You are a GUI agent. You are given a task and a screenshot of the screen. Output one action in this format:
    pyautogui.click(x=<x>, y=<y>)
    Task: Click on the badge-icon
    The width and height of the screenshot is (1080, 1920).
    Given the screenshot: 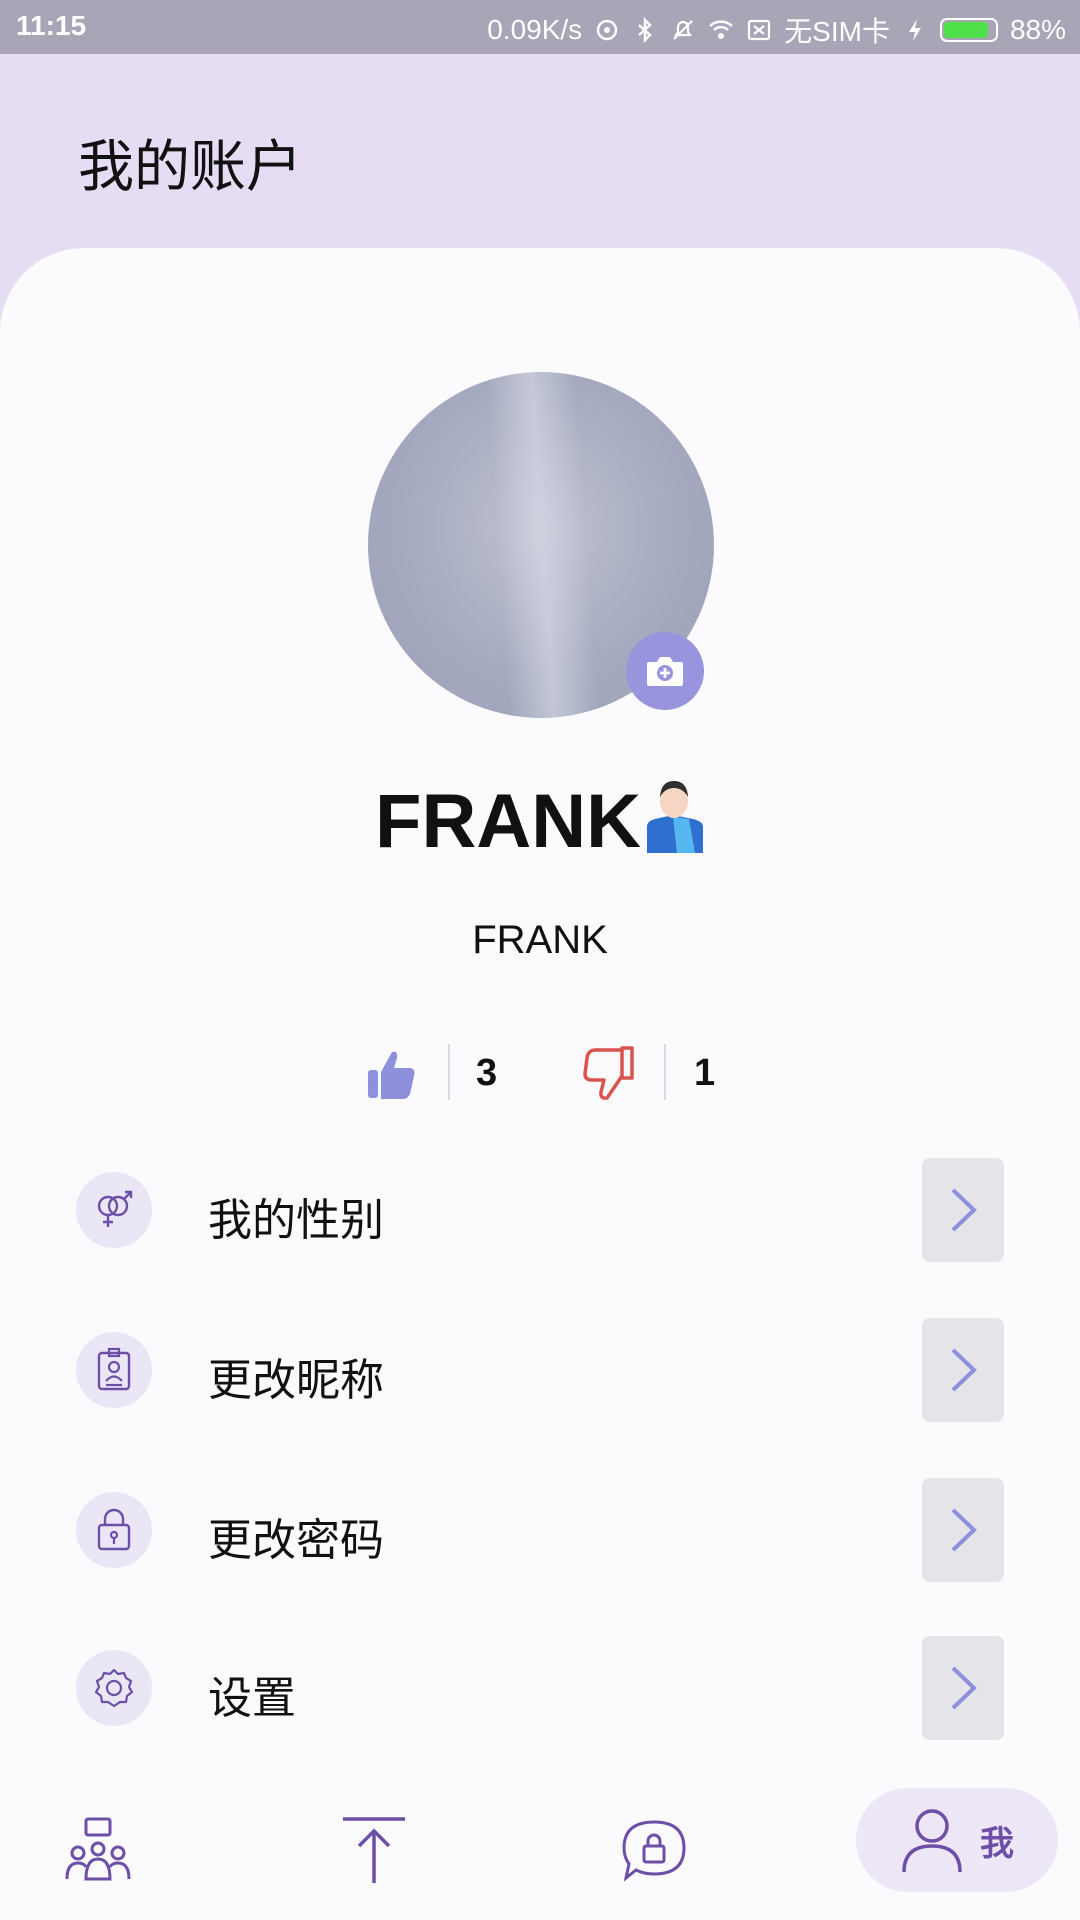 What is the action you would take?
    pyautogui.click(x=114, y=1369)
    